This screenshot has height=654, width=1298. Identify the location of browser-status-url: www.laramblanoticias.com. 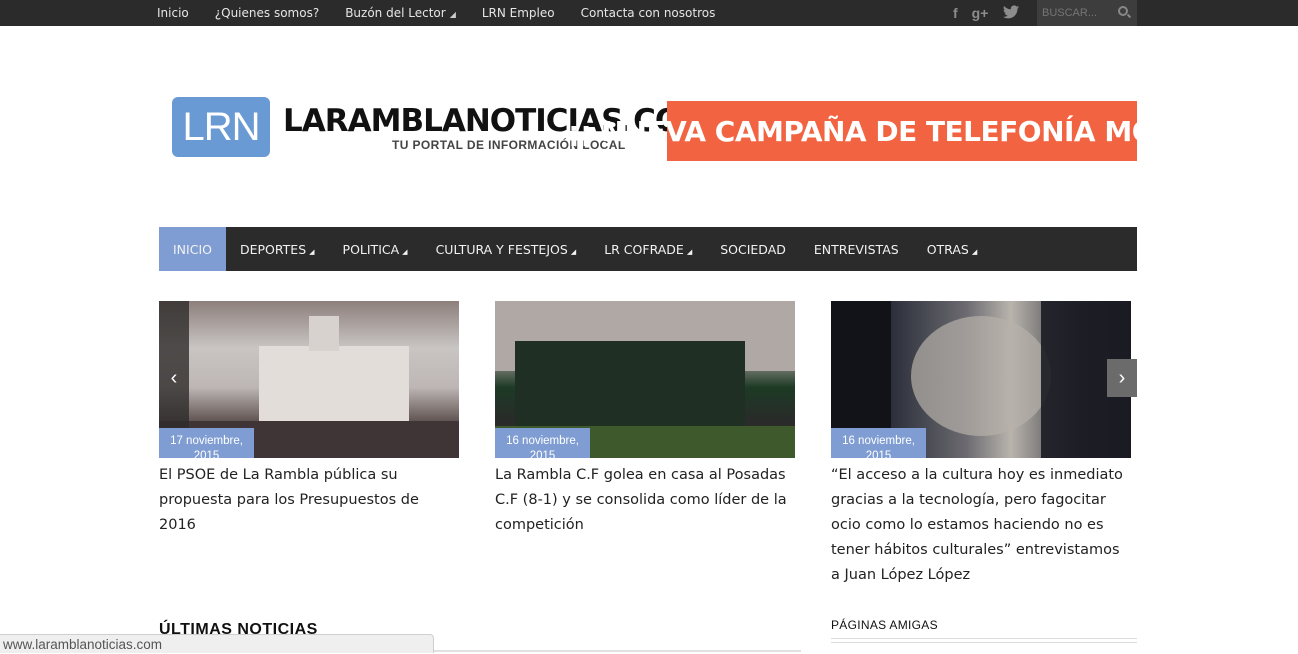
(217, 643).